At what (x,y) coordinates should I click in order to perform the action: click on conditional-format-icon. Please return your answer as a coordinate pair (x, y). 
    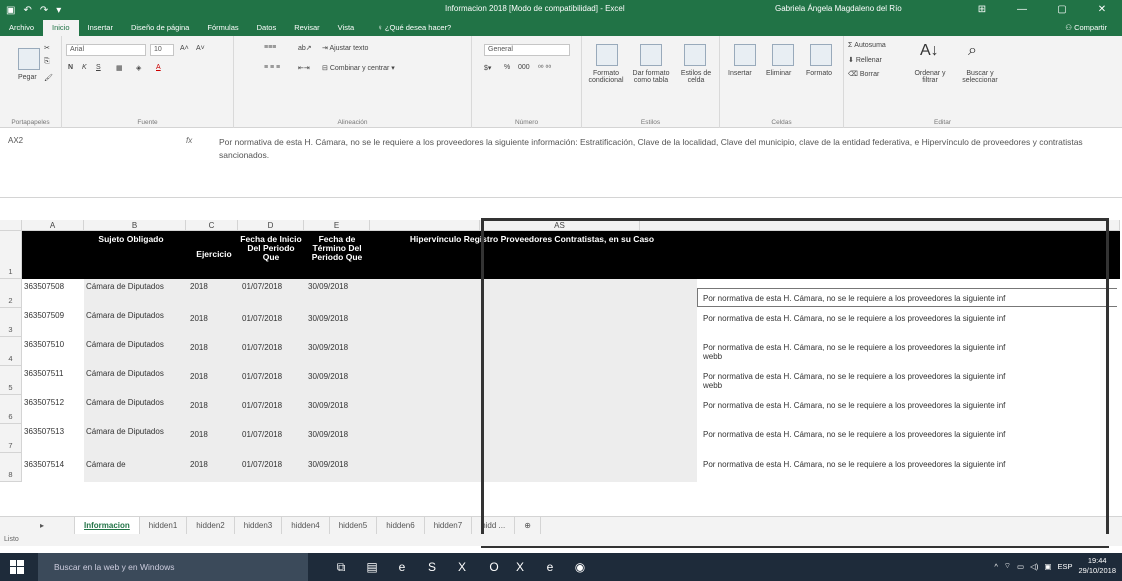
    Looking at the image, I should click on (607, 55).